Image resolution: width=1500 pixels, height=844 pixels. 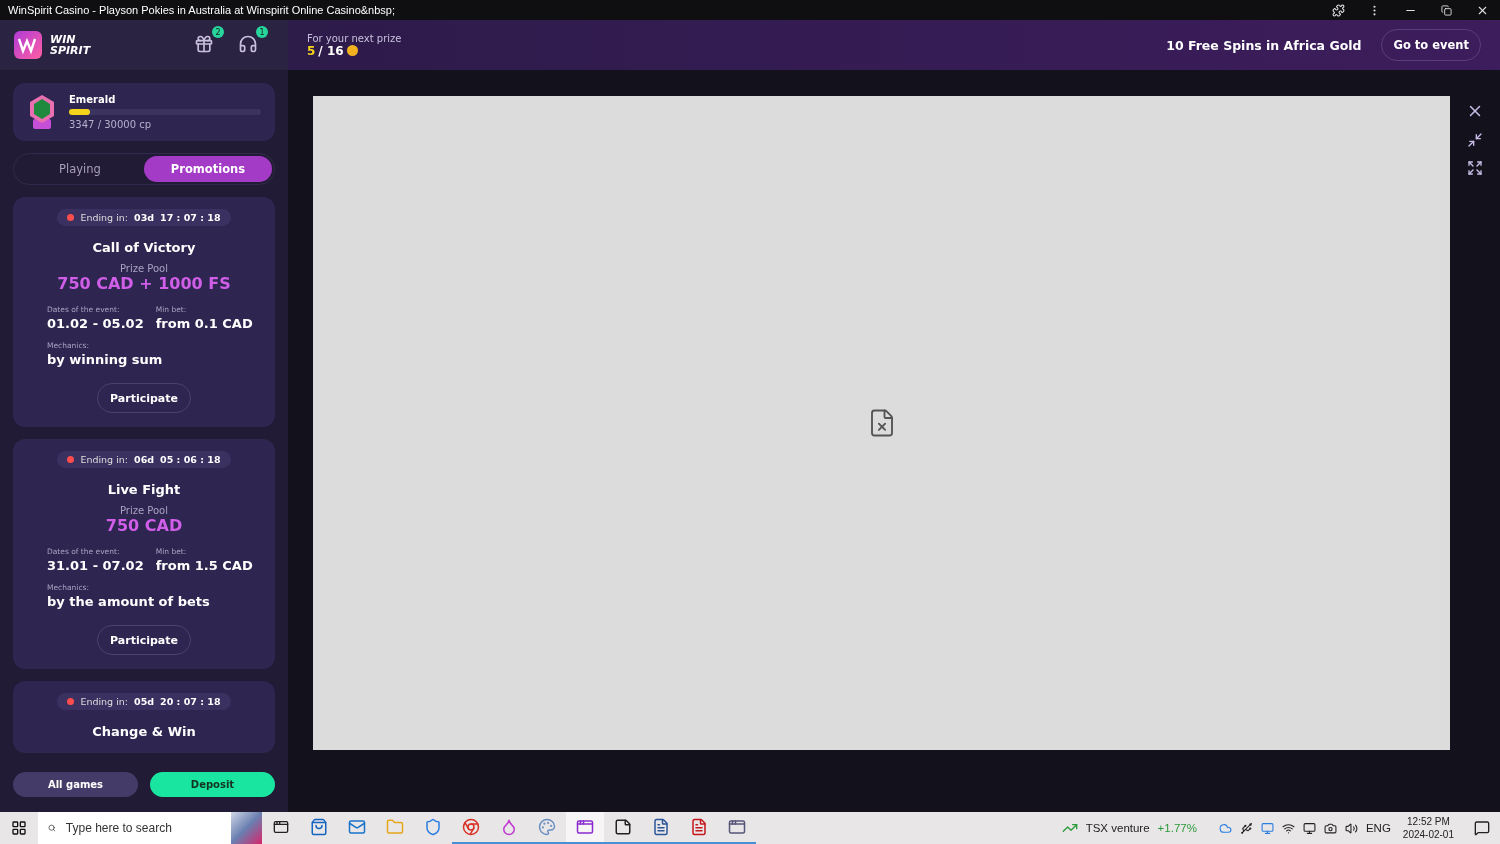 I want to click on clock-time: 12:52 PM, so click(x=1428, y=821).